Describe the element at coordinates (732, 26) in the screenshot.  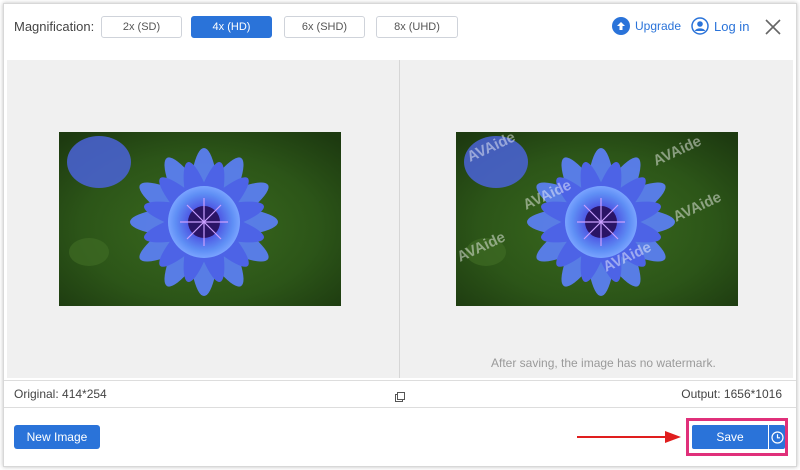
I see `login-label: Log in` at that location.